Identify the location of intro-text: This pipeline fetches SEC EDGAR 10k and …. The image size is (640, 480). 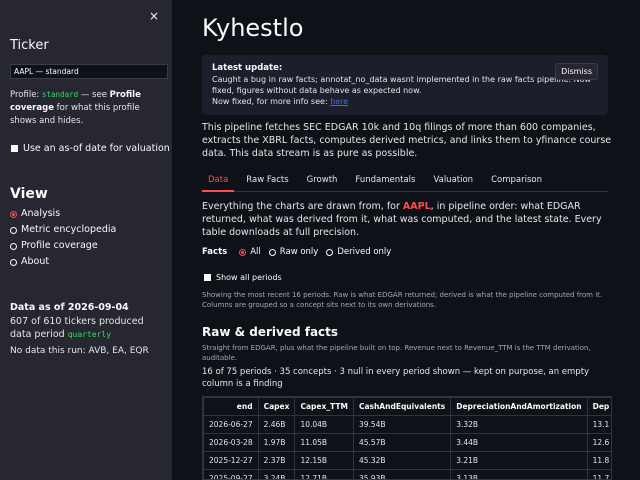
(407, 140).